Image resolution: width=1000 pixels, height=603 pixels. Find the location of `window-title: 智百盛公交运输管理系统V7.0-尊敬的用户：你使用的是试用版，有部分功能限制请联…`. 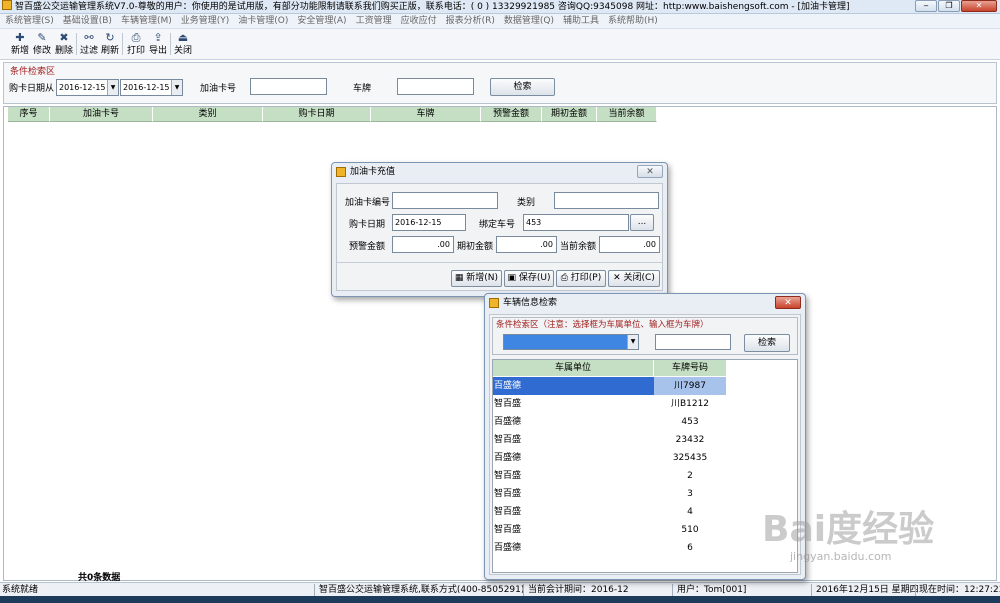

window-title: 智百盛公交运输管理系统V7.0-尊敬的用户：你使用的是试用版，有部分功能限制请联… is located at coordinates (432, 7).